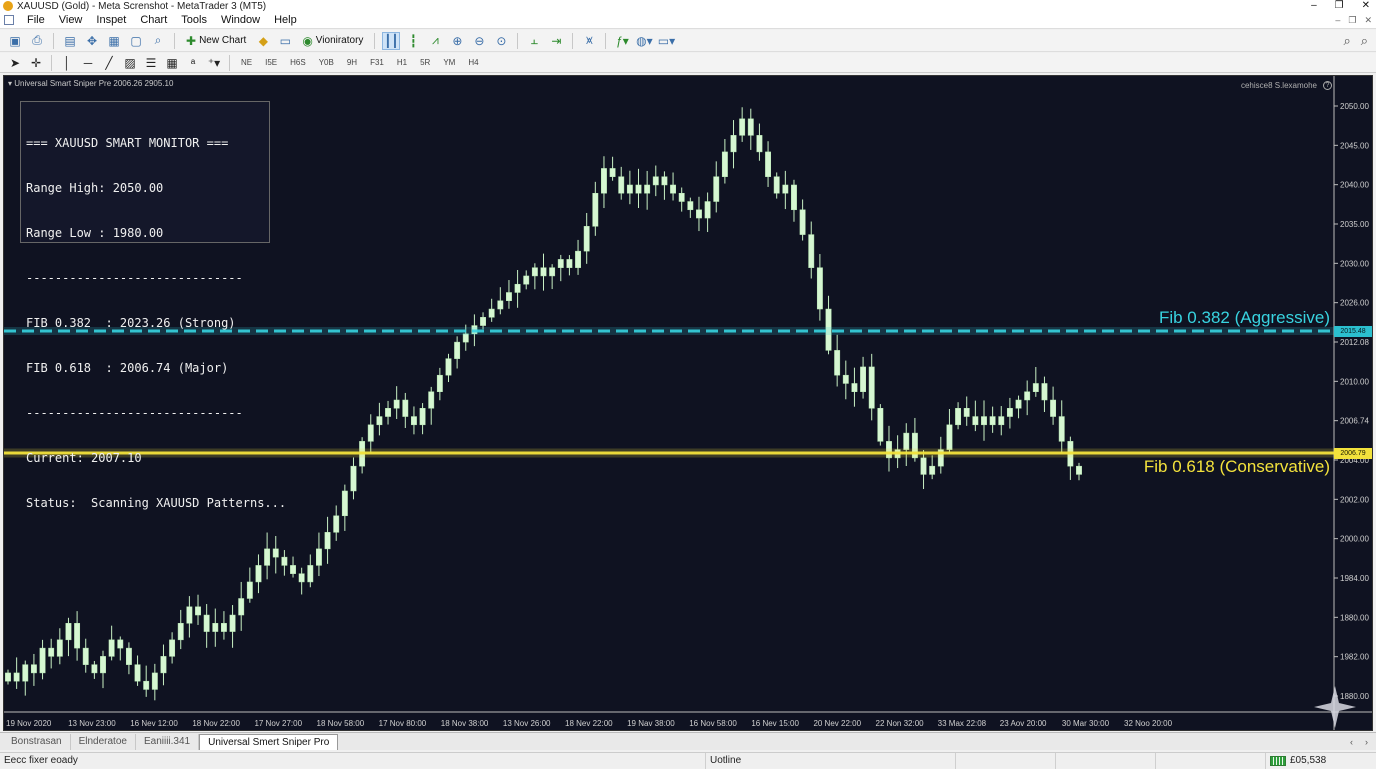 The image size is (1376, 769). Describe the element at coordinates (36, 63) in the screenshot. I see `crosshair-icon: ✛` at that location.